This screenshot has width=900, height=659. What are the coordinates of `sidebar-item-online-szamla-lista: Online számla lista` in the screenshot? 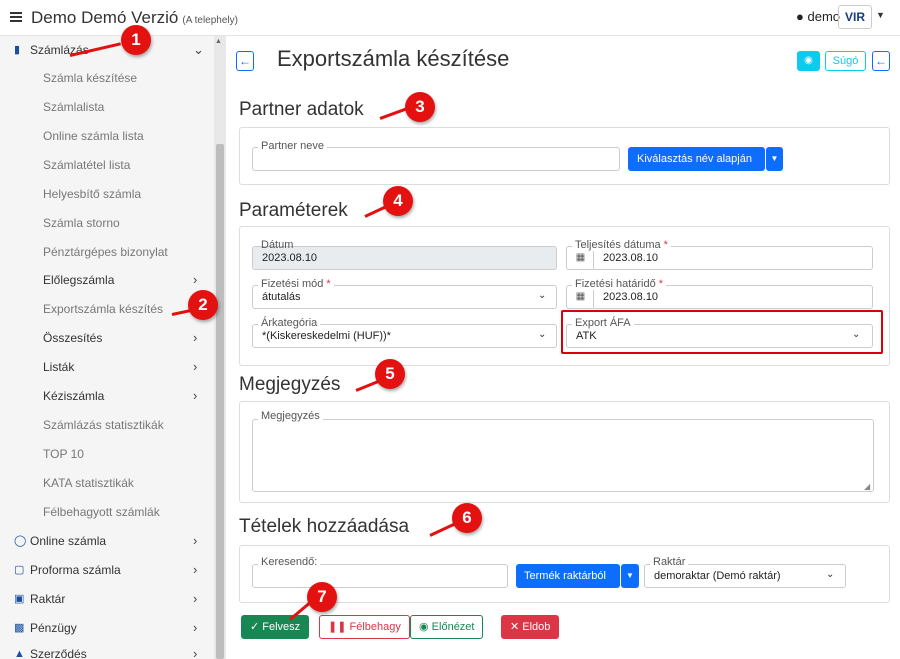 It's located at (107, 136).